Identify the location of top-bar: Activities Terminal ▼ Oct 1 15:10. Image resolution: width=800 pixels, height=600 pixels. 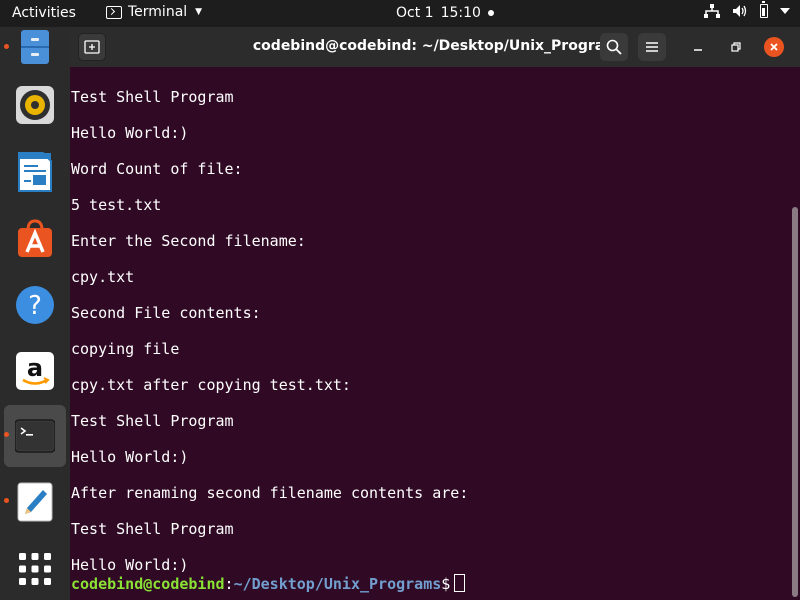
(400, 13).